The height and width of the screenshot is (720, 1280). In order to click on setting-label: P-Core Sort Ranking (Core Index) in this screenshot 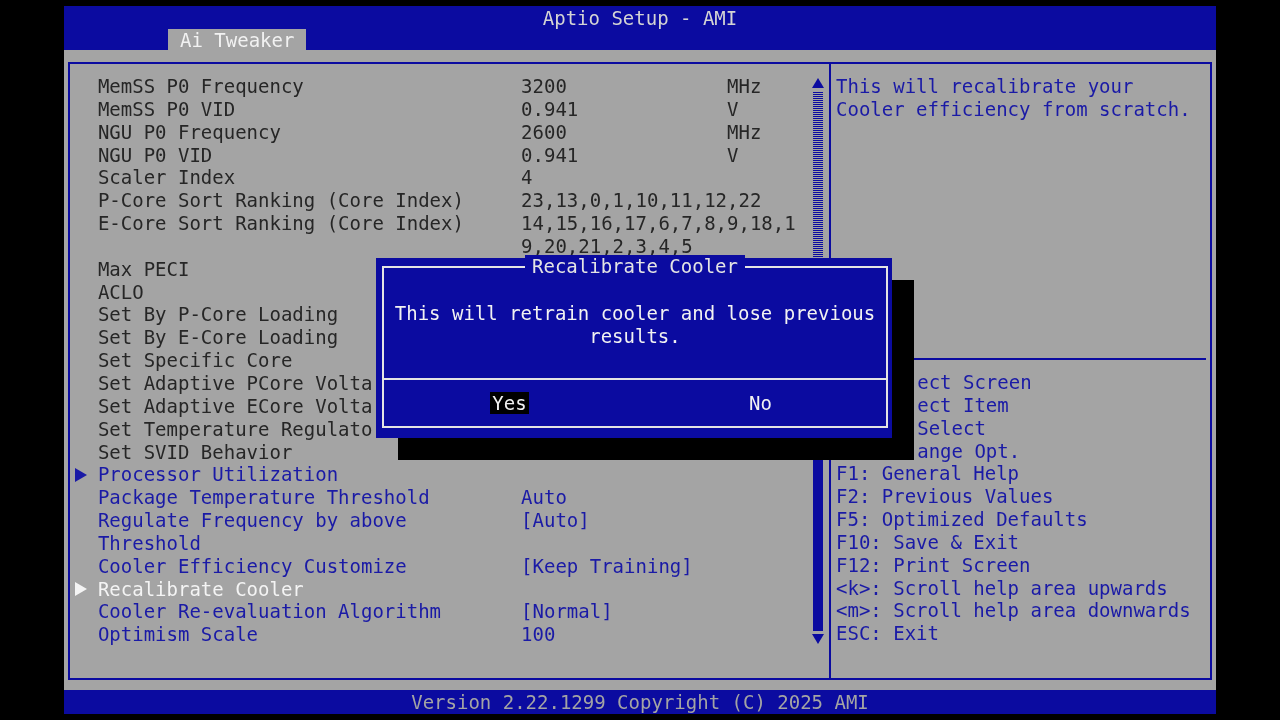, I will do `click(280, 201)`.